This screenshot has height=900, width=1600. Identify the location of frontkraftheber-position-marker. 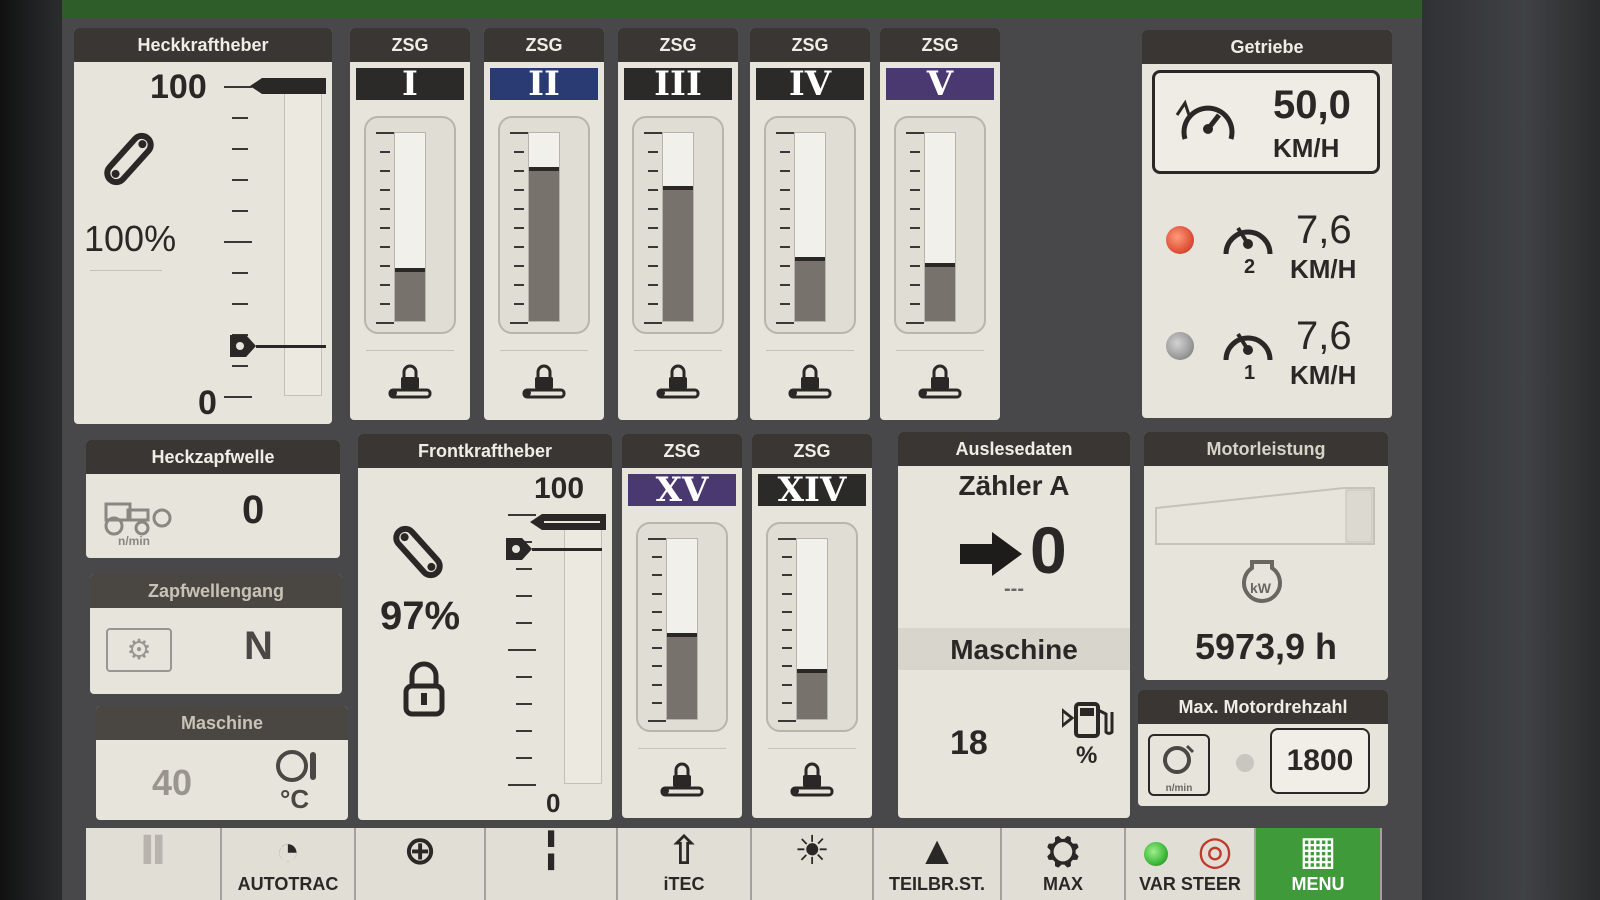
(568, 522).